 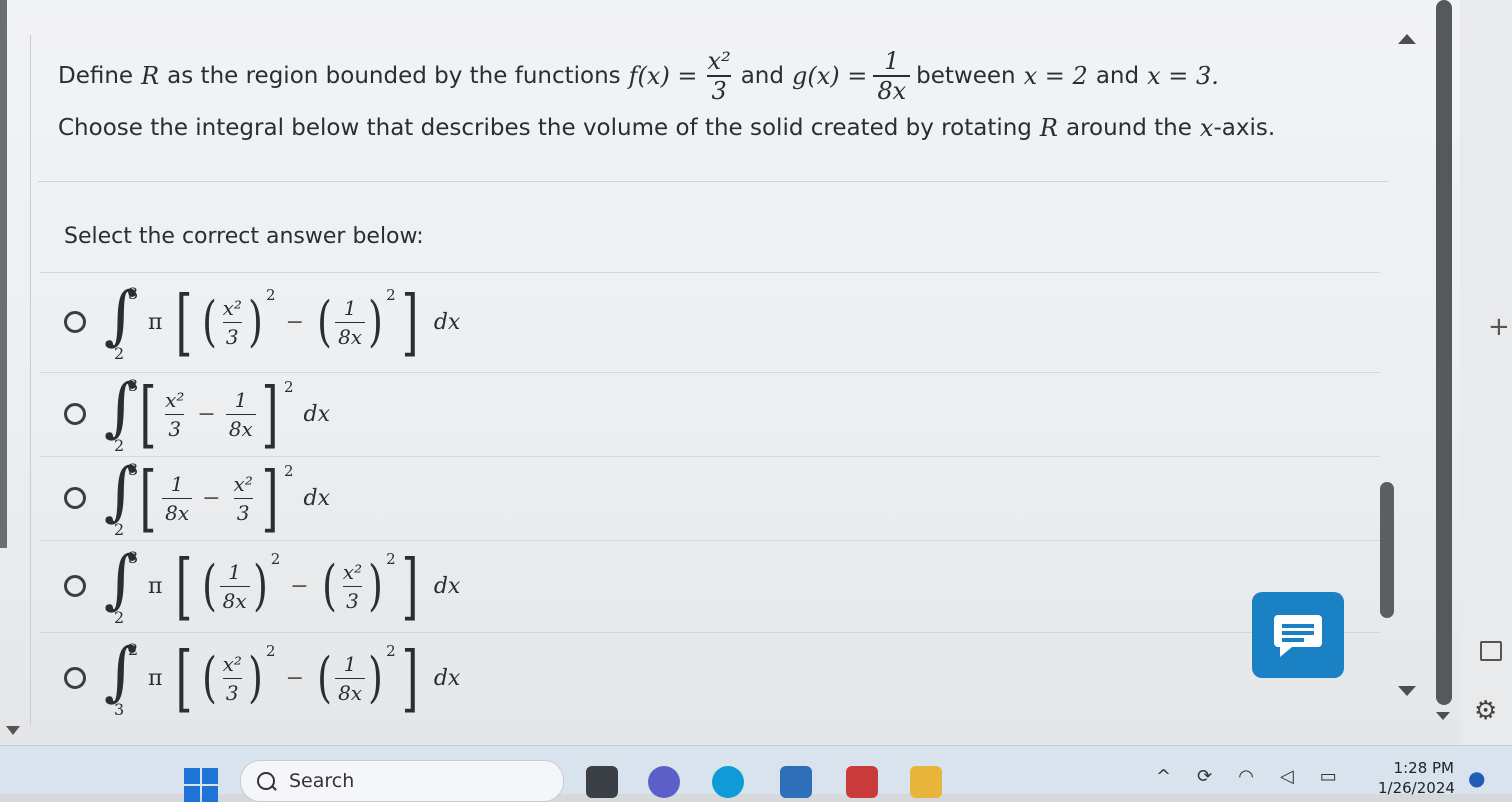 I want to click on sidebar-toggle-icon, so click(x=1491, y=651).